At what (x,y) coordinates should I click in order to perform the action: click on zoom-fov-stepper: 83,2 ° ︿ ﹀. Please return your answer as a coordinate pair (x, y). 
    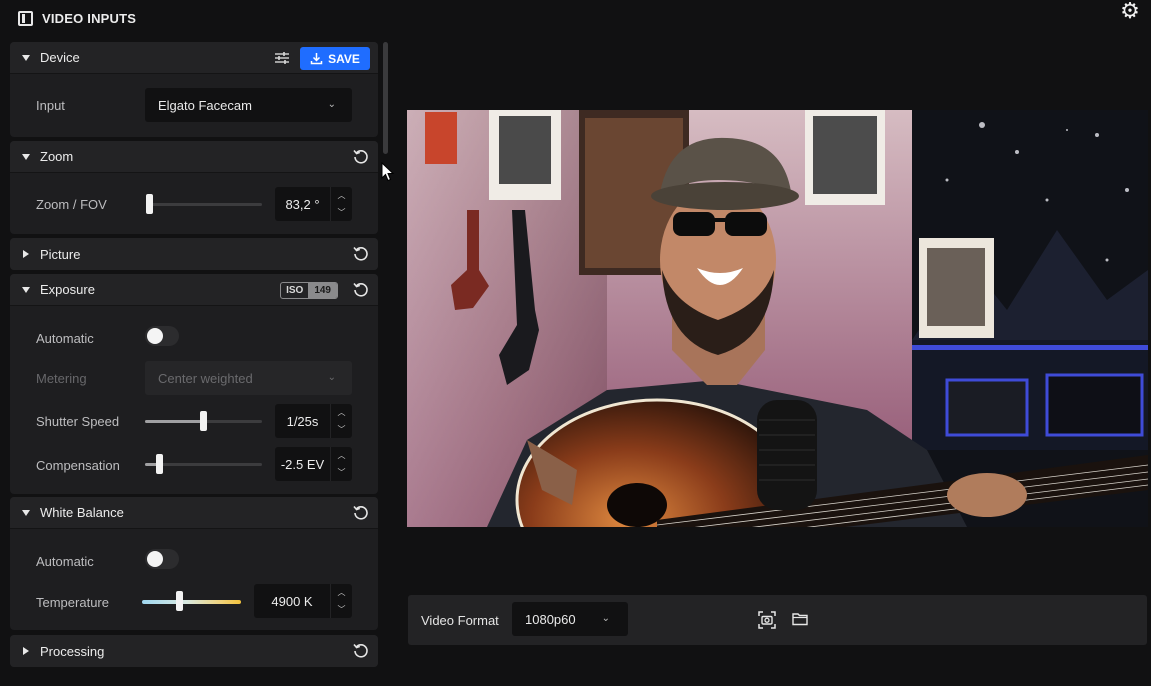
    Looking at the image, I should click on (313, 204).